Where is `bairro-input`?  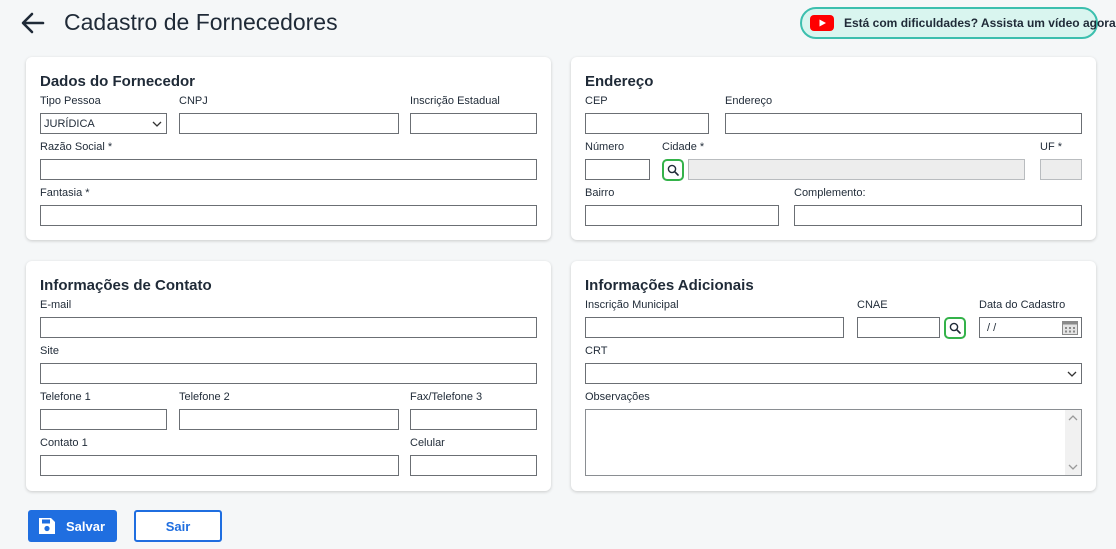 bairro-input is located at coordinates (682, 215).